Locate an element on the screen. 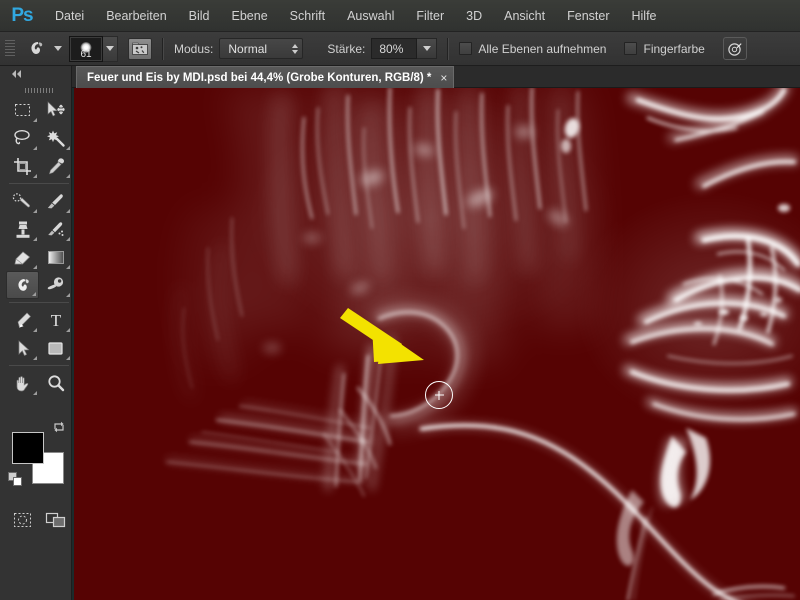 This screenshot has width=800, height=600. updown-chevron-icon is located at coordinates (295, 48).